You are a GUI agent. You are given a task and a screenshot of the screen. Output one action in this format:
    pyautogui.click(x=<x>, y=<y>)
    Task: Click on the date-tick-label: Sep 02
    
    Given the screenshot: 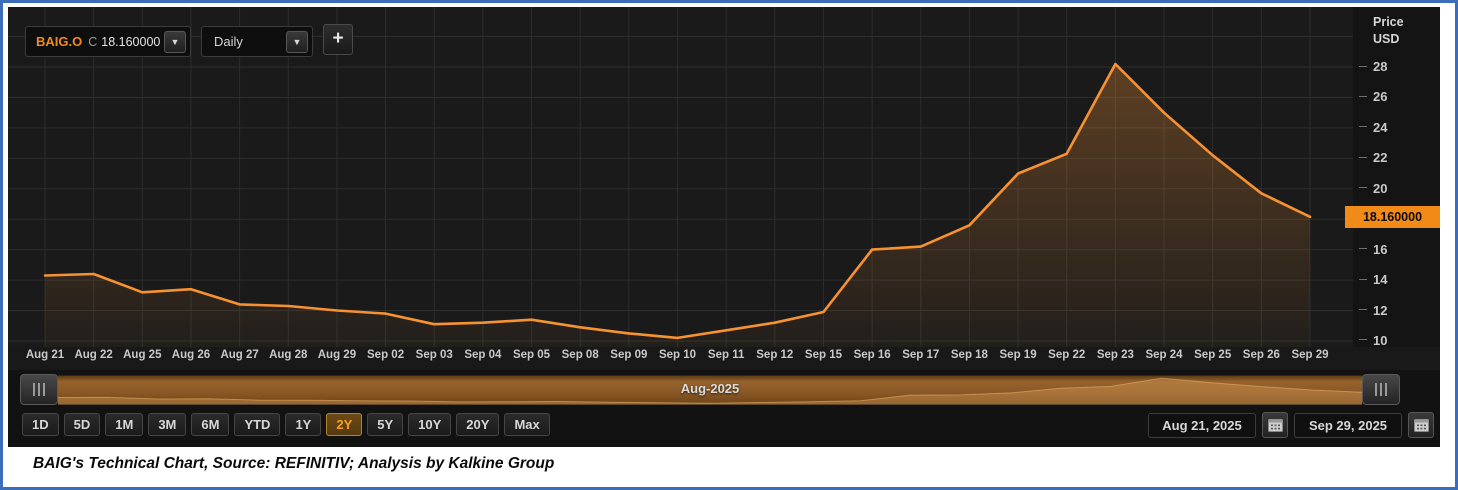 What is the action you would take?
    pyautogui.click(x=386, y=355)
    